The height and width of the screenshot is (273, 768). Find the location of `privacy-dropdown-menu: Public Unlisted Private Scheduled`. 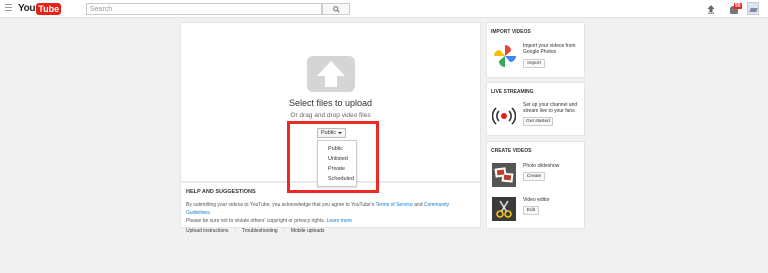

privacy-dropdown-menu: Public Unlisted Private Scheduled is located at coordinates (337, 163).